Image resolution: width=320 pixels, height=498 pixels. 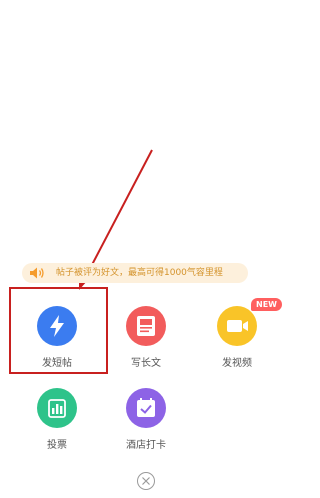 I want to click on long-article-icon-circle, so click(x=146, y=326).